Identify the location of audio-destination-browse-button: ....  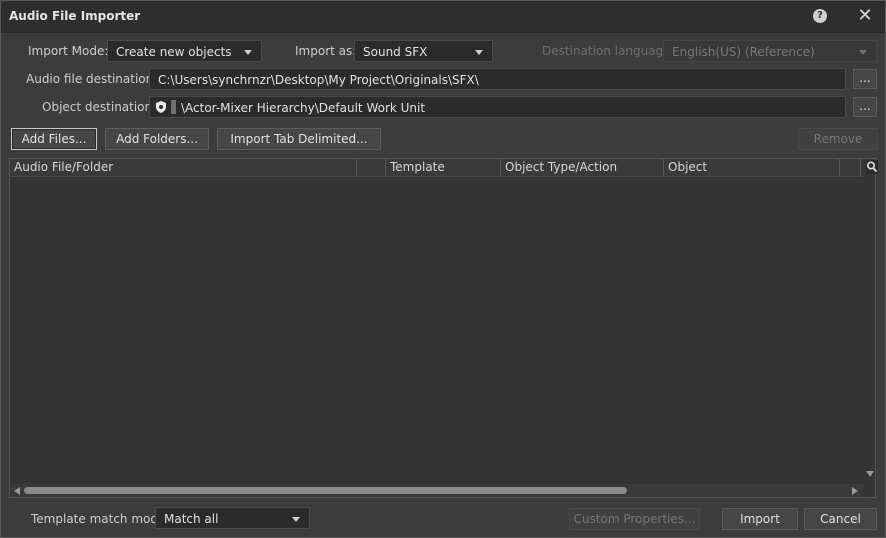
(865, 79).